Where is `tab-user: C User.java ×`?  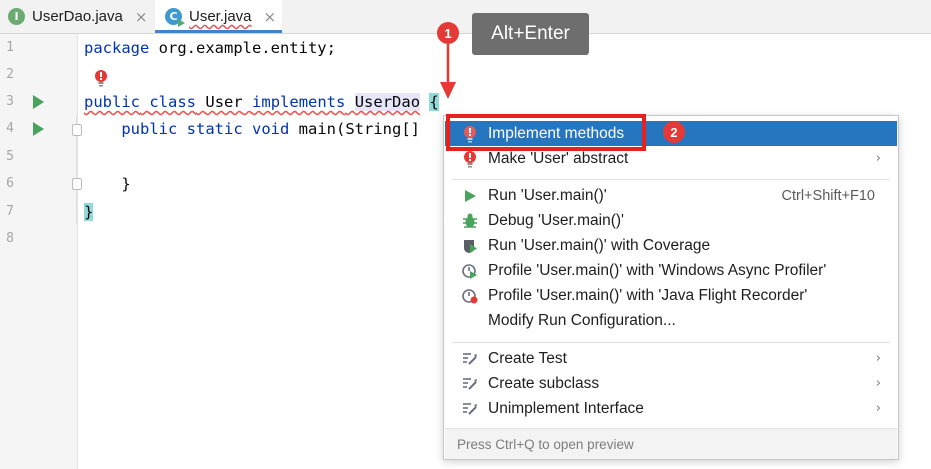
tab-user: C User.java × is located at coordinates (218, 16).